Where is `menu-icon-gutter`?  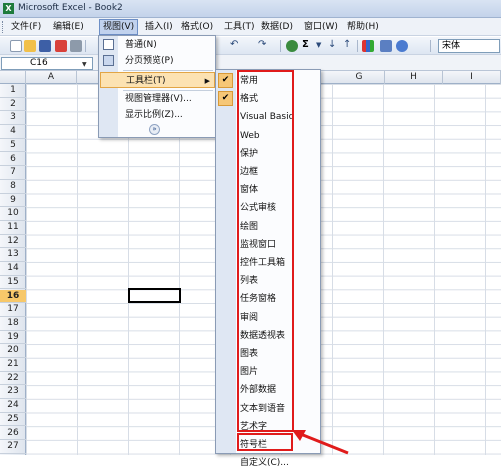
menu-icon-gutter is located at coordinates (226, 261).